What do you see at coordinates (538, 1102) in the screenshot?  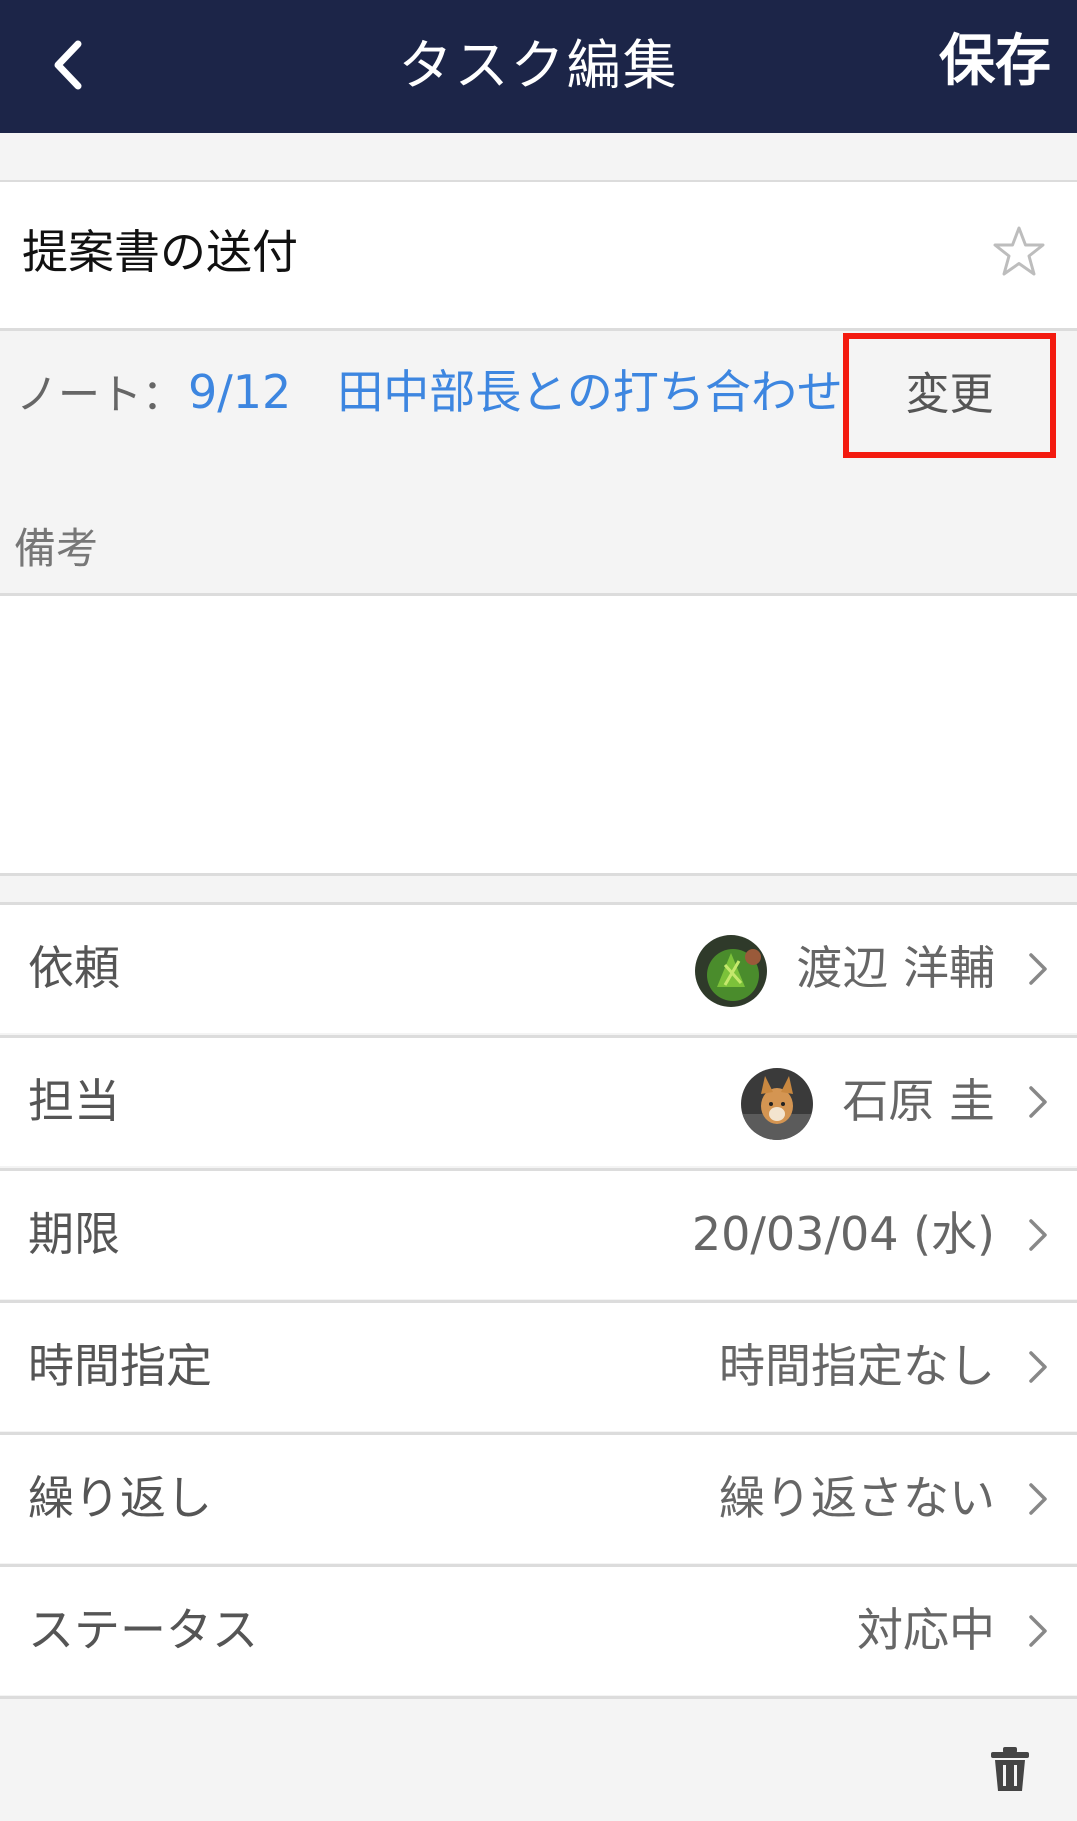 I see `row-assignee: 担当 石原 圭` at bounding box center [538, 1102].